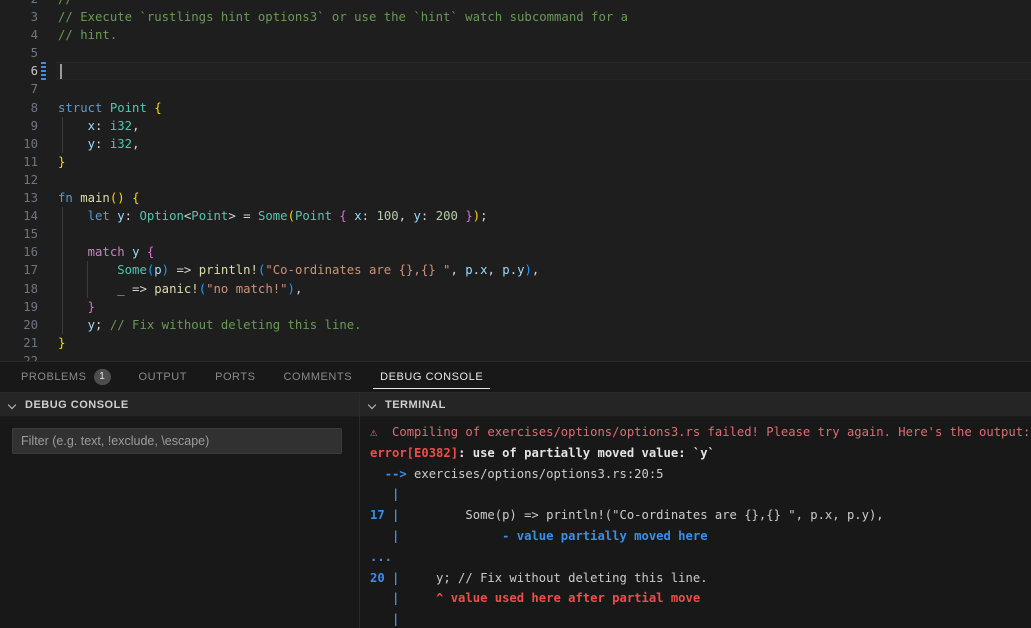 The height and width of the screenshot is (628, 1031). I want to click on code-line: 4 // hint., so click(515, 35).